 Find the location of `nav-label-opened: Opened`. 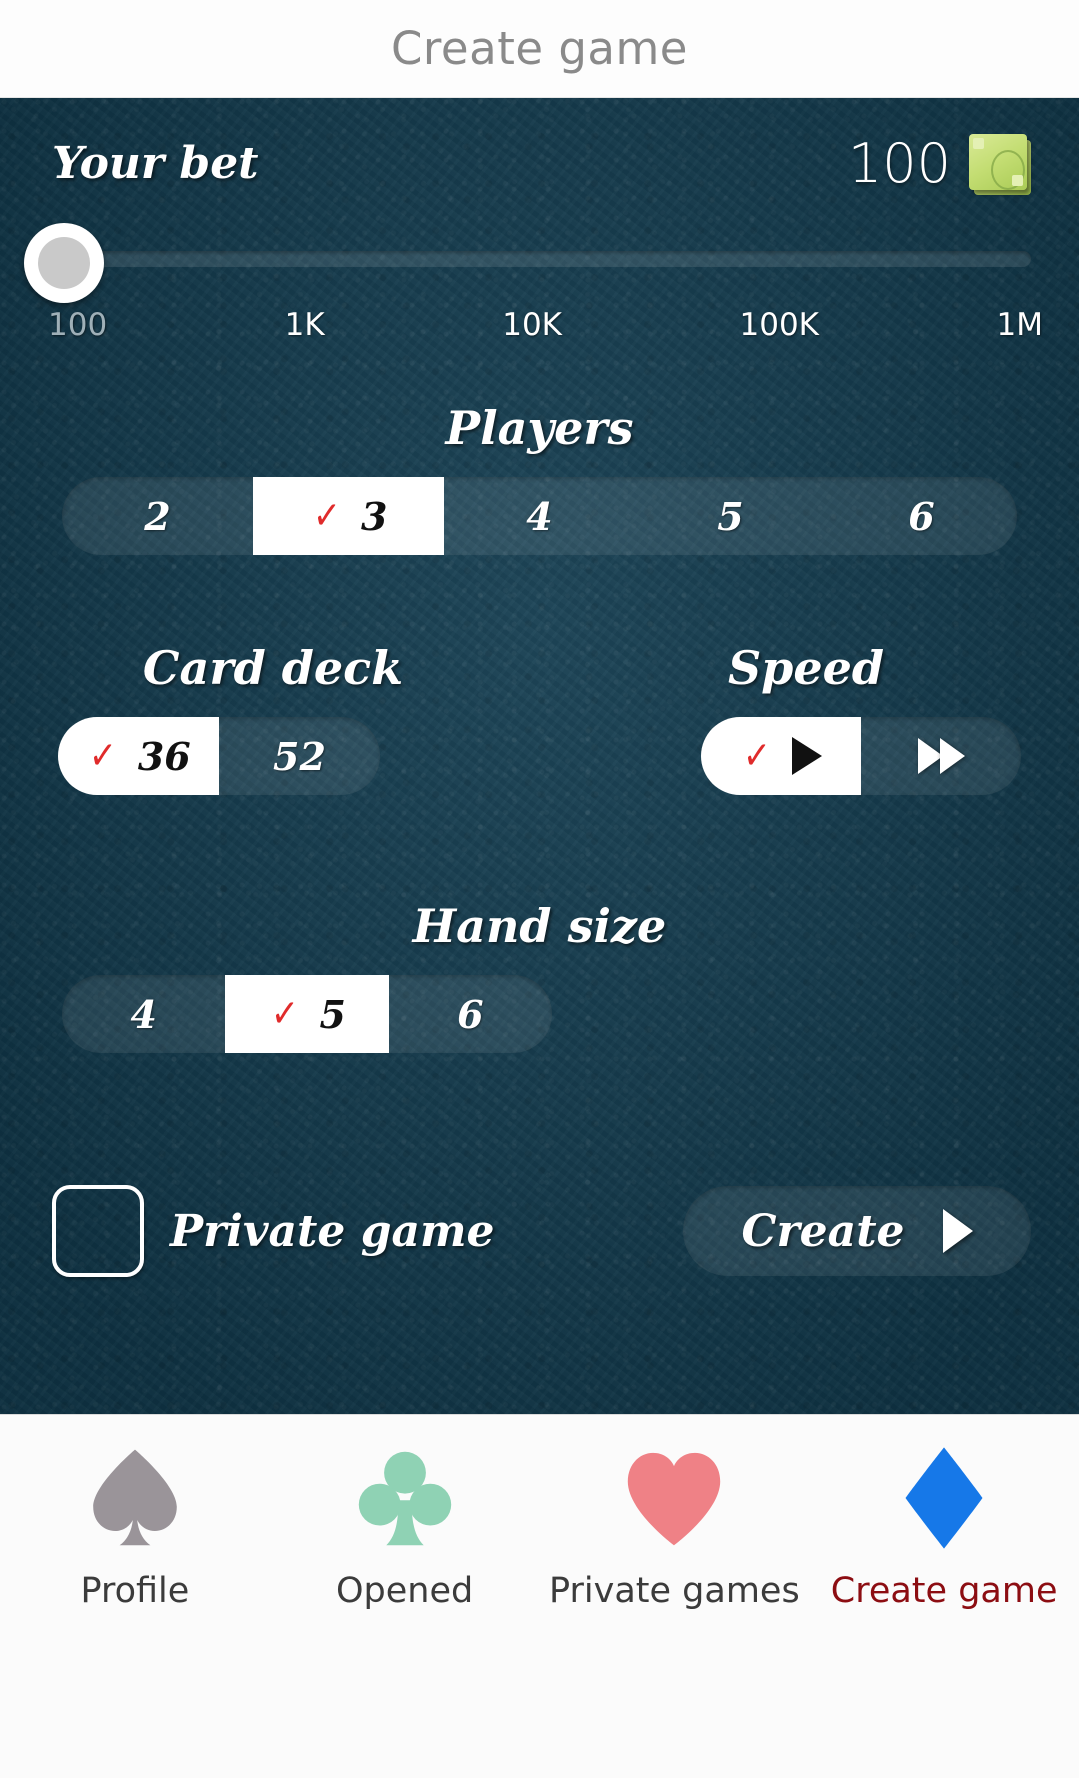

nav-label-opened: Opened is located at coordinates (405, 1591).